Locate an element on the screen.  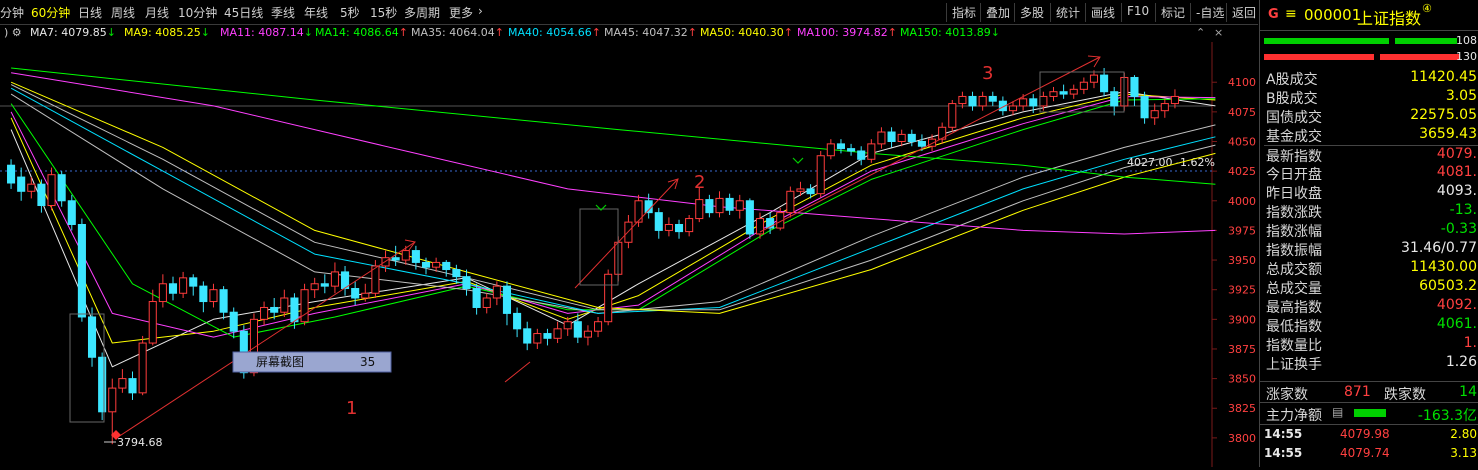
screenshot-popup: 屏幕截图 35 is located at coordinates (312, 362).